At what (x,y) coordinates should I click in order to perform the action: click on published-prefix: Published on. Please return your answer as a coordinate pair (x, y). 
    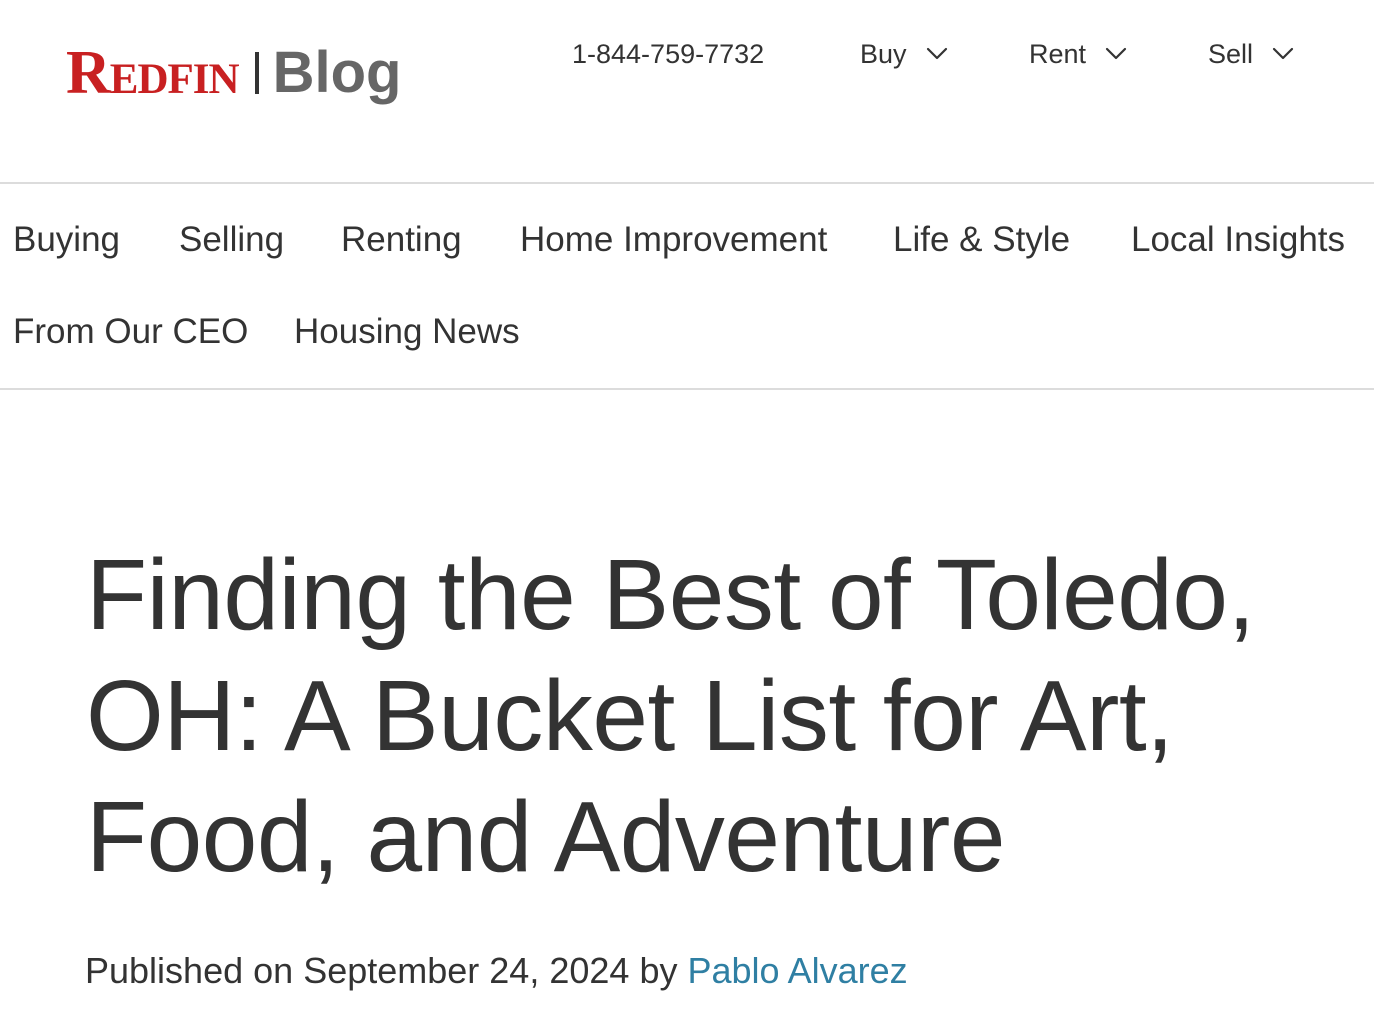
    Looking at the image, I should click on (189, 970).